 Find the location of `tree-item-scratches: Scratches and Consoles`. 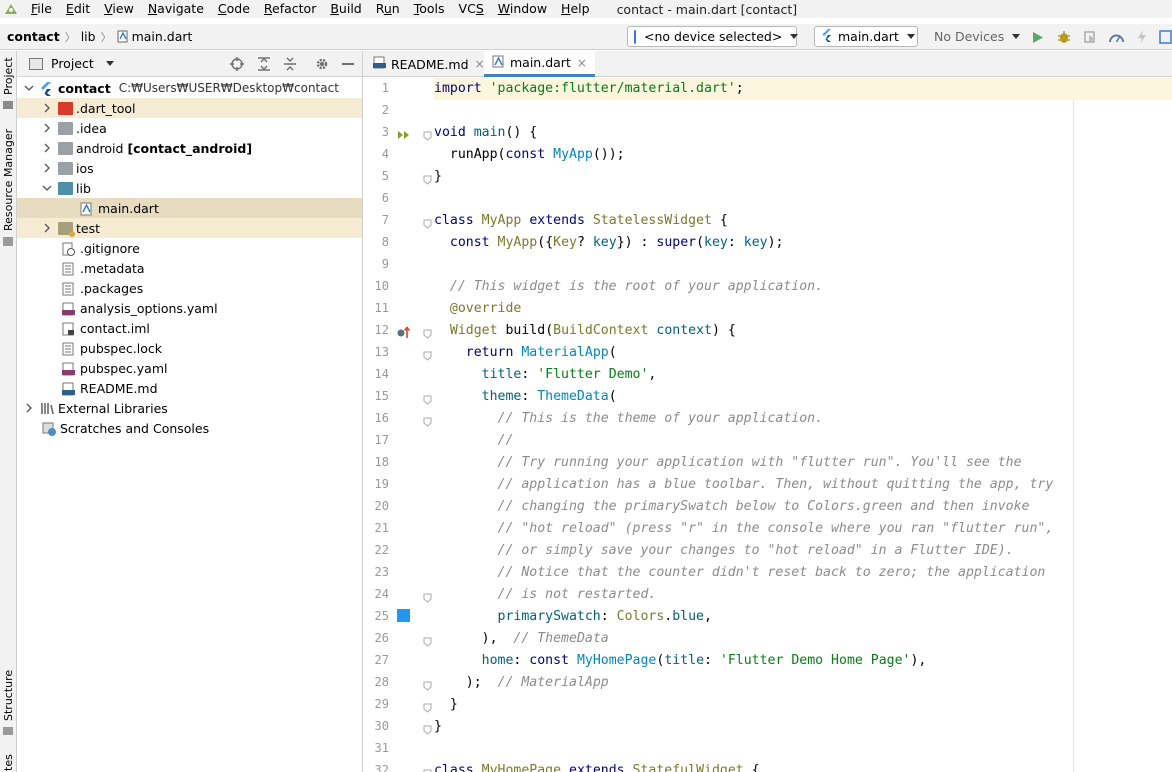

tree-item-scratches: Scratches and Consoles is located at coordinates (189, 428).